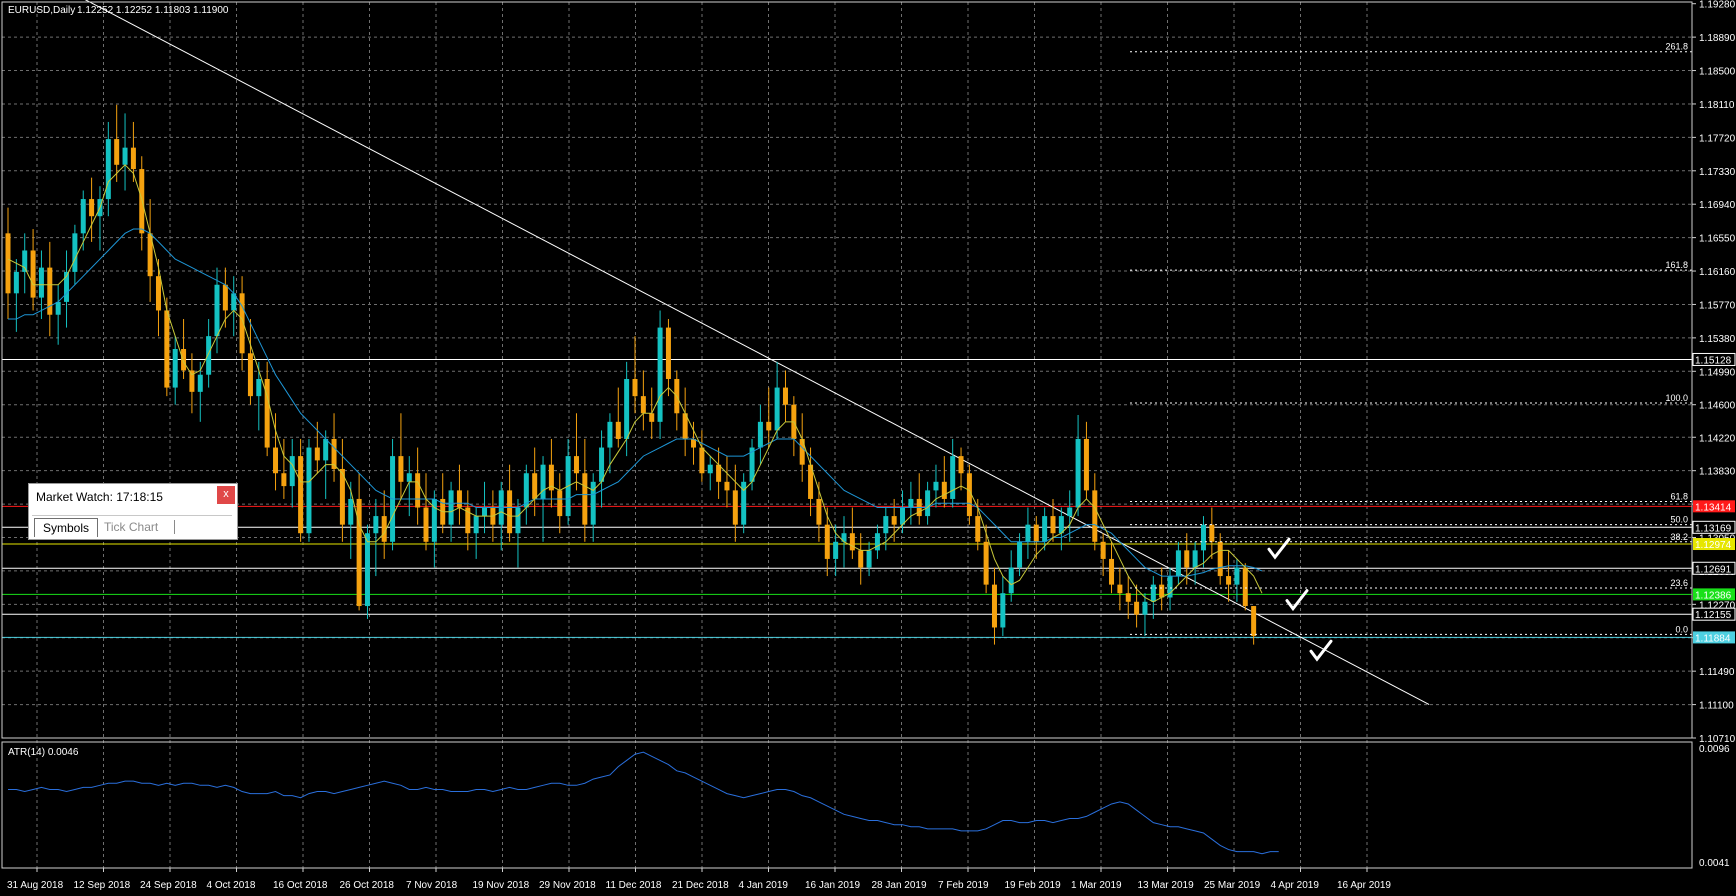 The width and height of the screenshot is (1736, 896). Describe the element at coordinates (1713, 638) in the screenshot. I see `price-badge-label: 1.11884` at that location.